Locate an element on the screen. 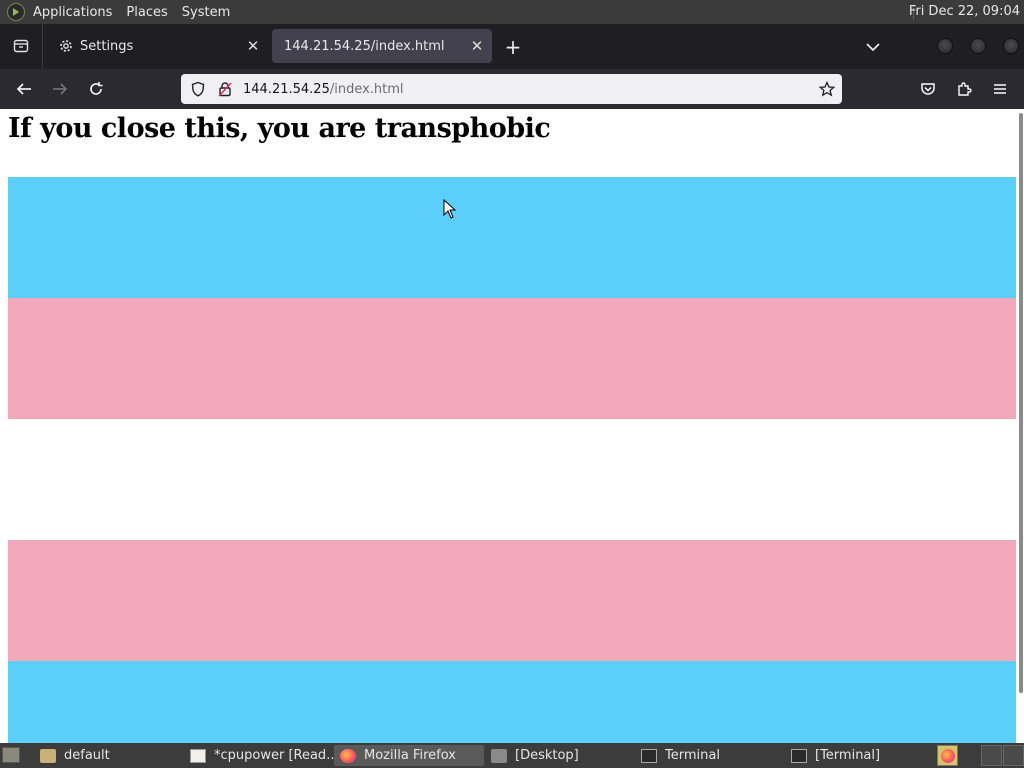 This screenshot has height=768, width=1024. flag-stripe-blue-bottom is located at coordinates (512, 702).